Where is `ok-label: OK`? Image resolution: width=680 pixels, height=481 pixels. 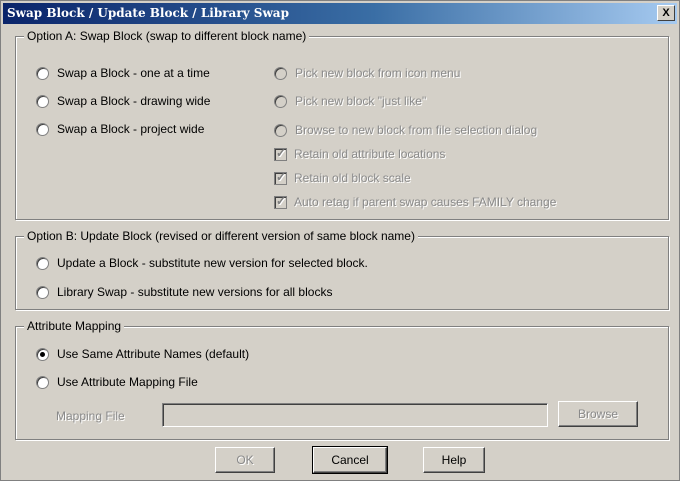 ok-label: OK is located at coordinates (245, 460).